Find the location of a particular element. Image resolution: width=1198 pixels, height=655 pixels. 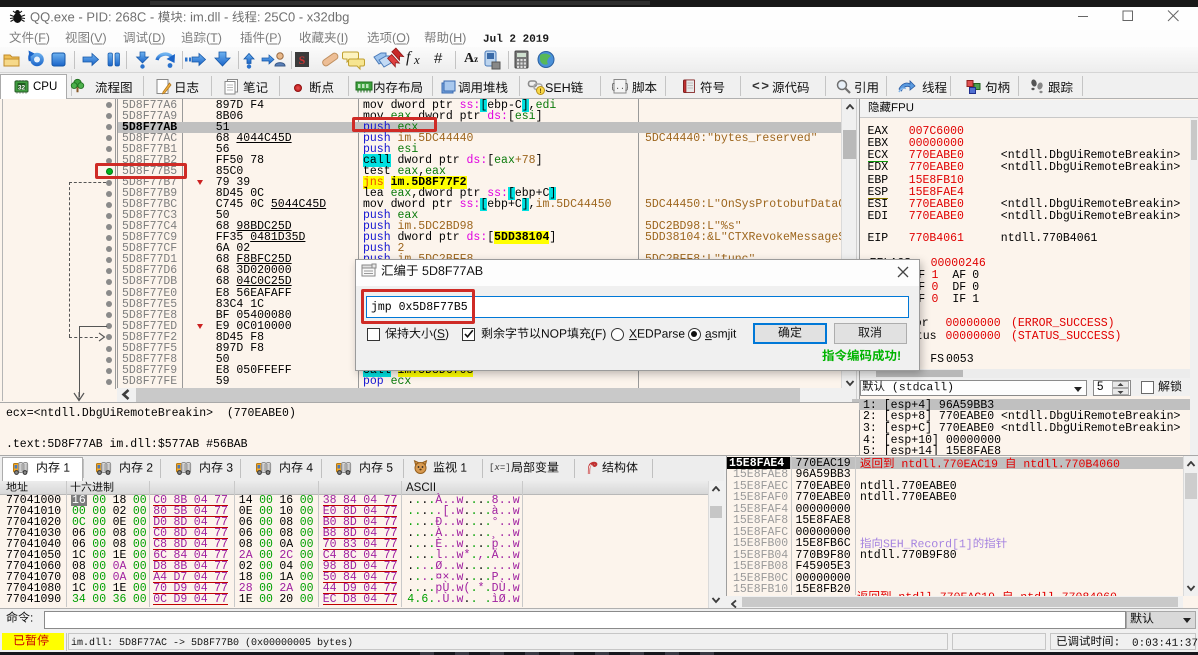

svg-text: S is located at coordinates (302, 60).